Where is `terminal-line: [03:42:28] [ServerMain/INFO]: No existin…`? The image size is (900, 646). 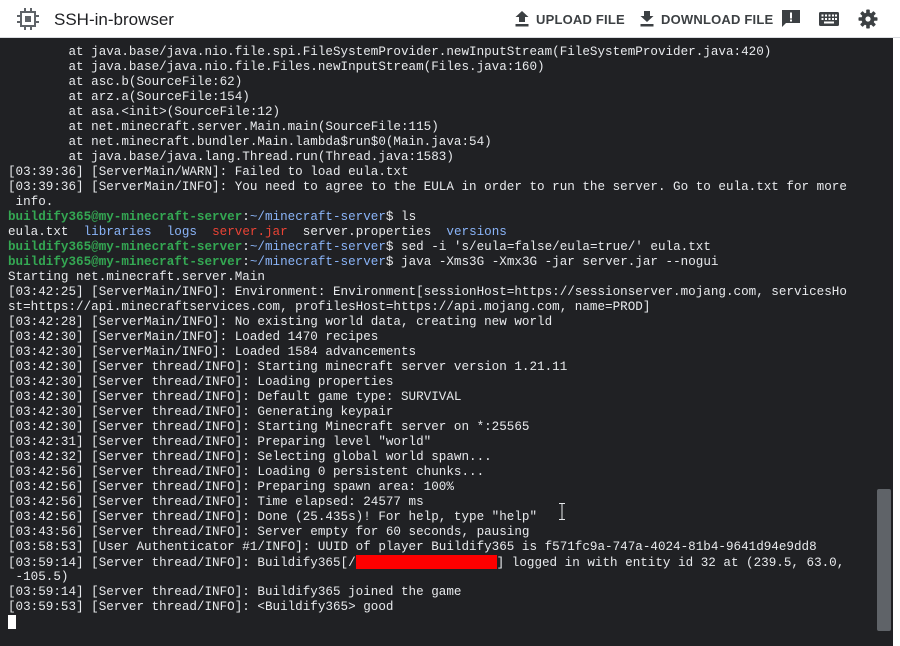 terminal-line: [03:42:28] [ServerMain/INFO]: No existin… is located at coordinates (280, 322).